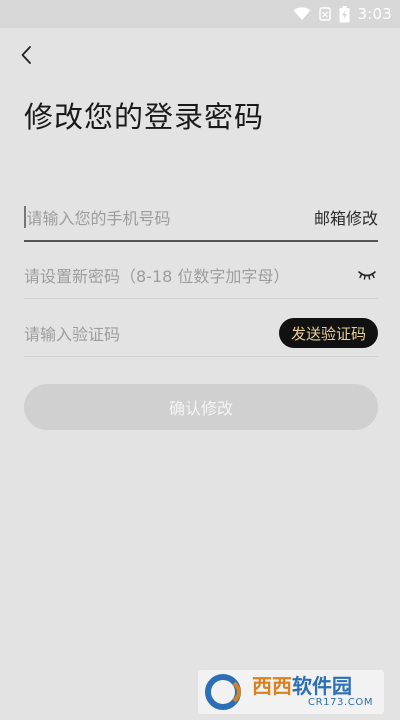 The image size is (400, 720). Describe the element at coordinates (328, 333) in the screenshot. I see `send-code-button: 发送验证码` at that location.